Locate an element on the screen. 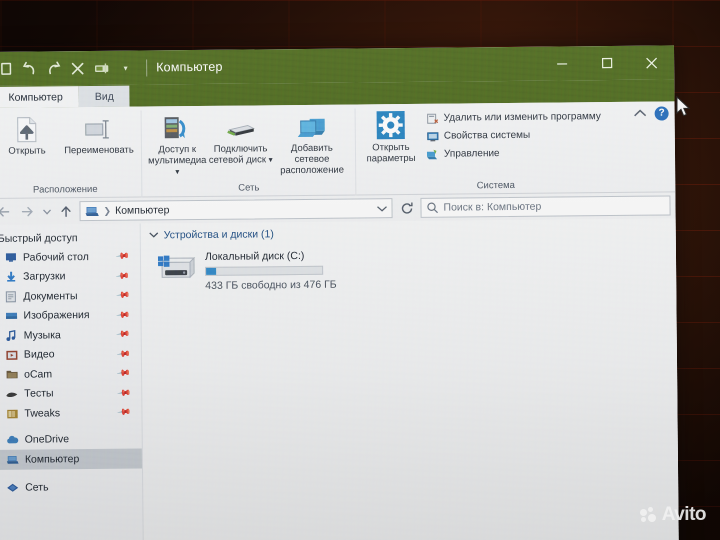  drive-free-space: 433 ГБ свободно из 476 ГБ is located at coordinates (271, 285).